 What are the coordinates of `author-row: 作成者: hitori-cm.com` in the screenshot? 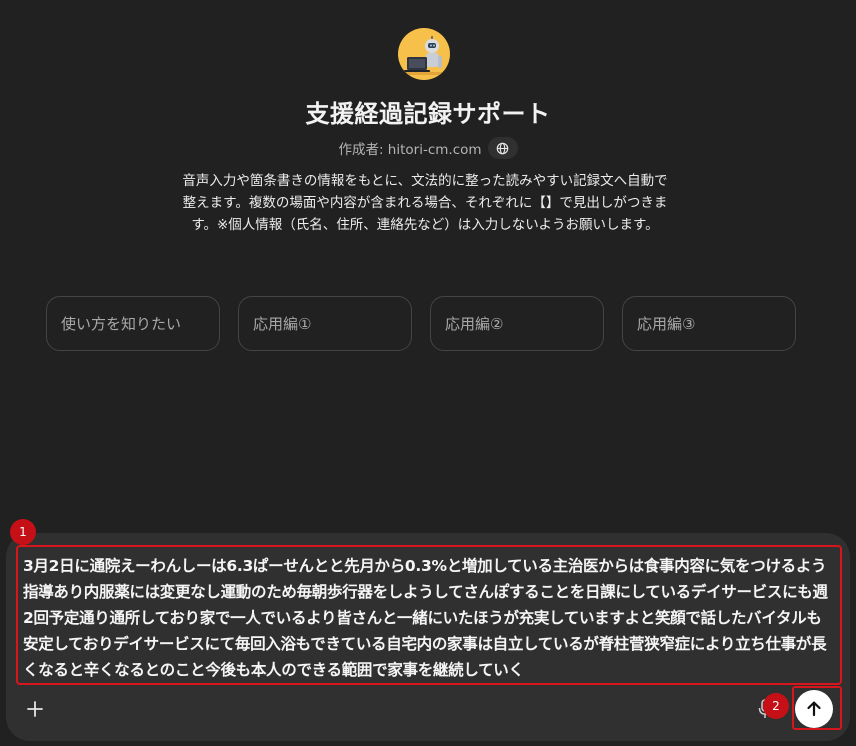 It's located at (428, 148).